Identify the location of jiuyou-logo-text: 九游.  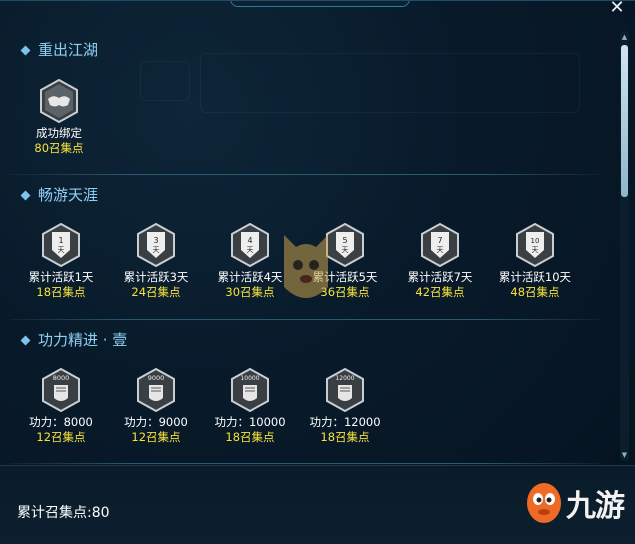
(595, 506).